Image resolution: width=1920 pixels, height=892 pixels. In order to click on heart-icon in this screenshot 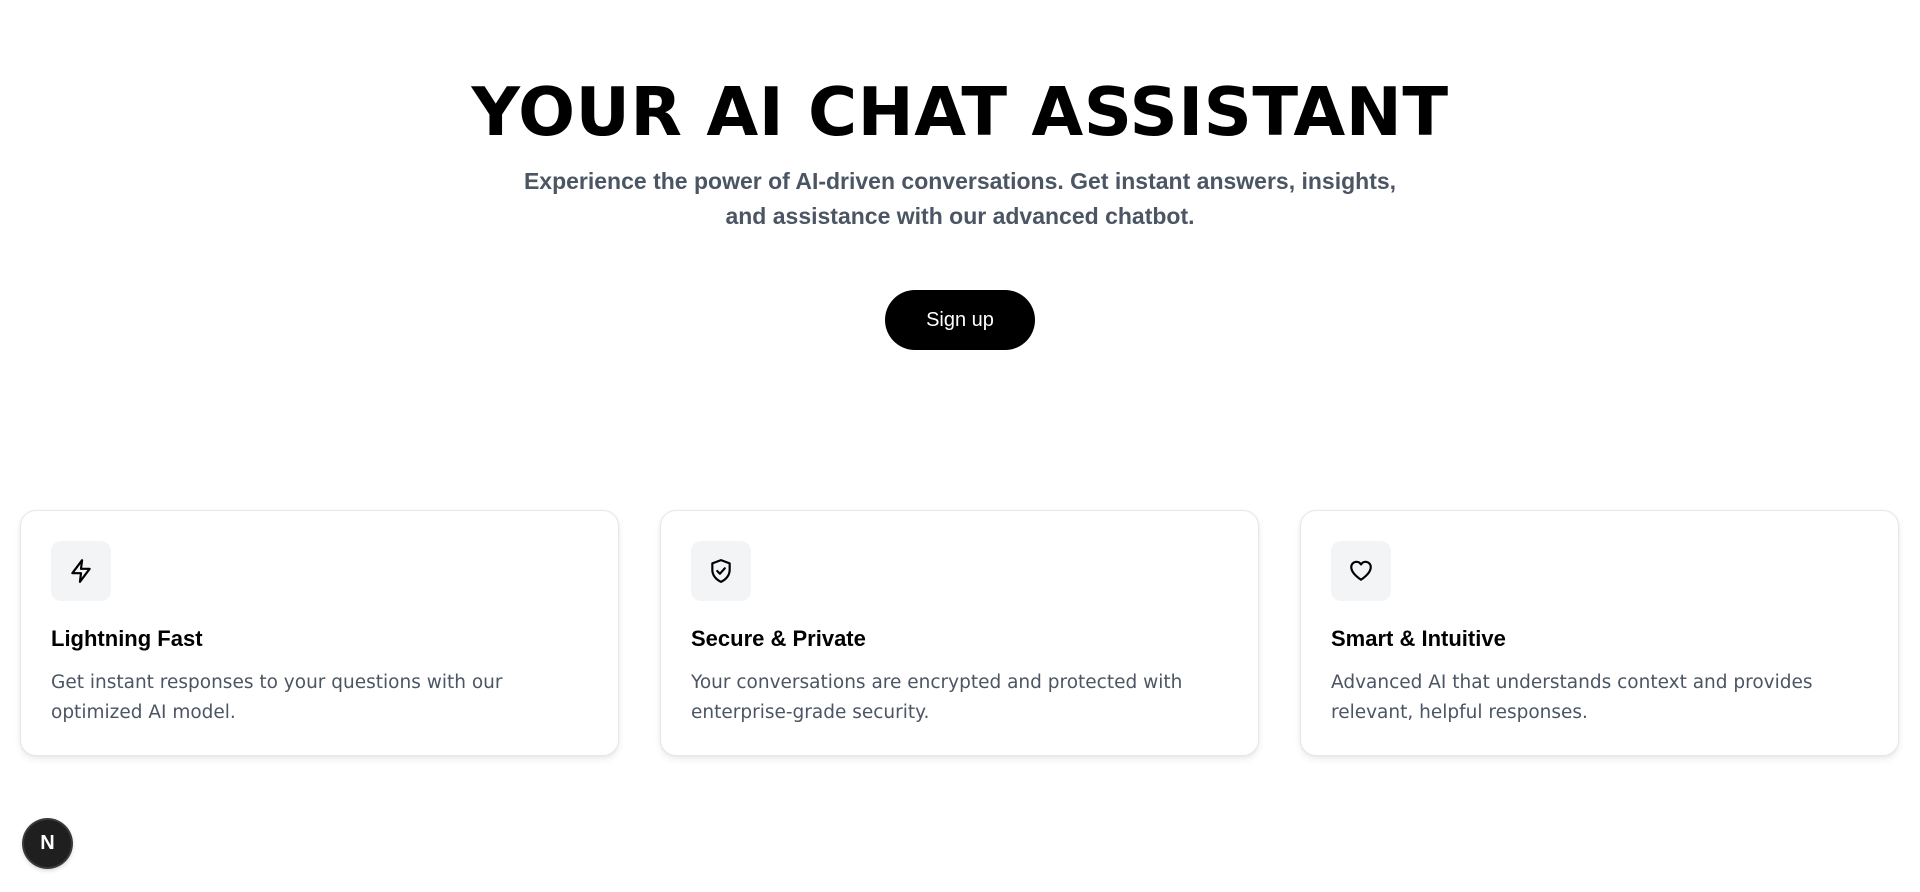, I will do `click(1361, 571)`.